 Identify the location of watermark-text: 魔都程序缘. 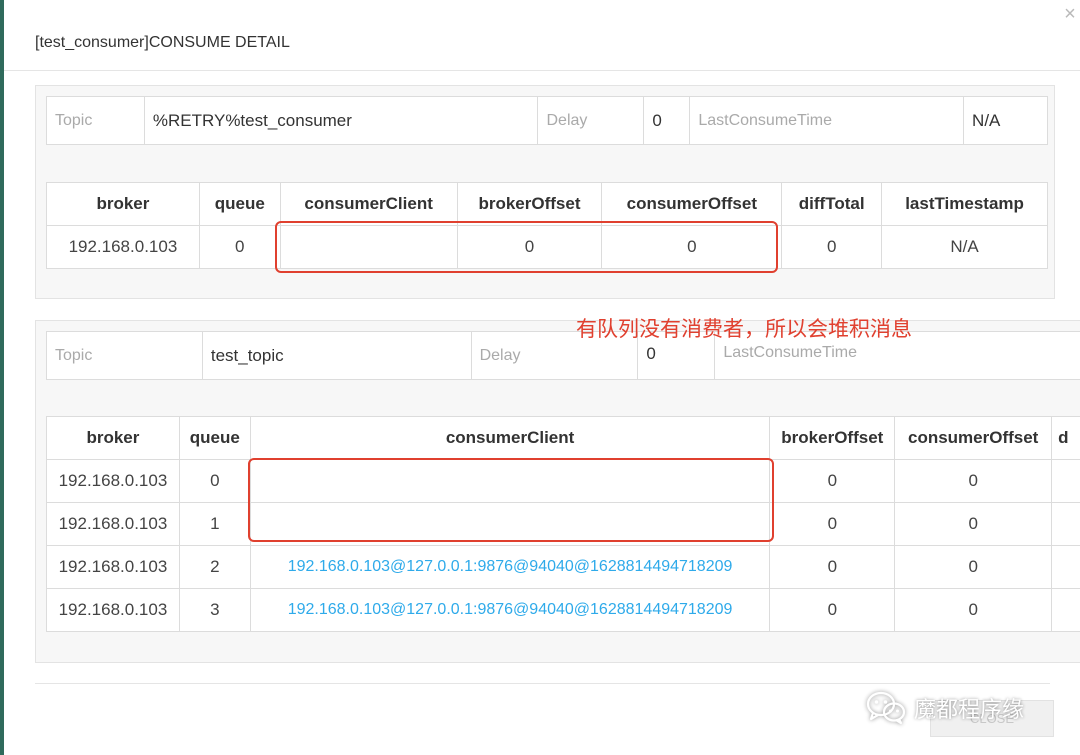
(969, 710).